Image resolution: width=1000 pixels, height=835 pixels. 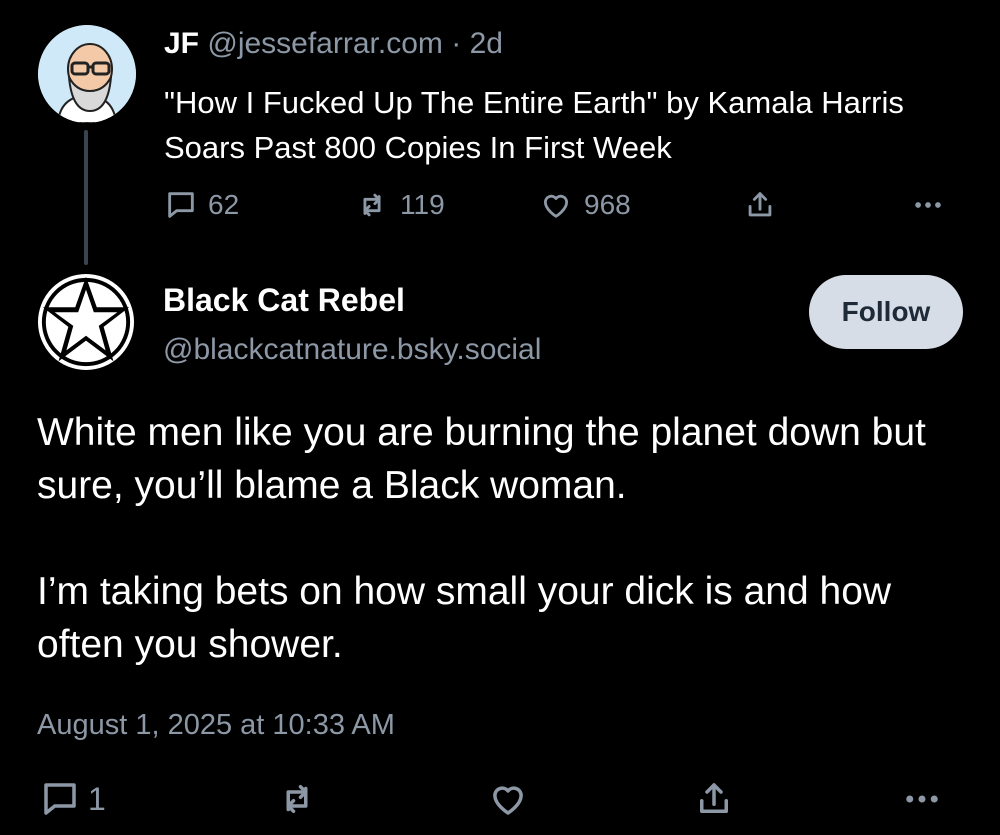 I want to click on parent-post-age: 2d, so click(x=486, y=43).